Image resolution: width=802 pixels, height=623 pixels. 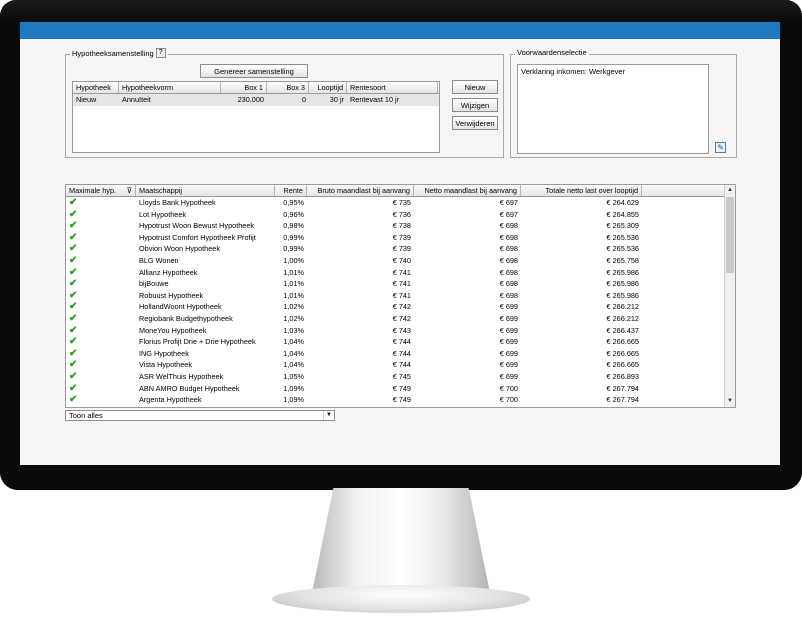 I want to click on cell-bruto: € 735, so click(x=401, y=202).